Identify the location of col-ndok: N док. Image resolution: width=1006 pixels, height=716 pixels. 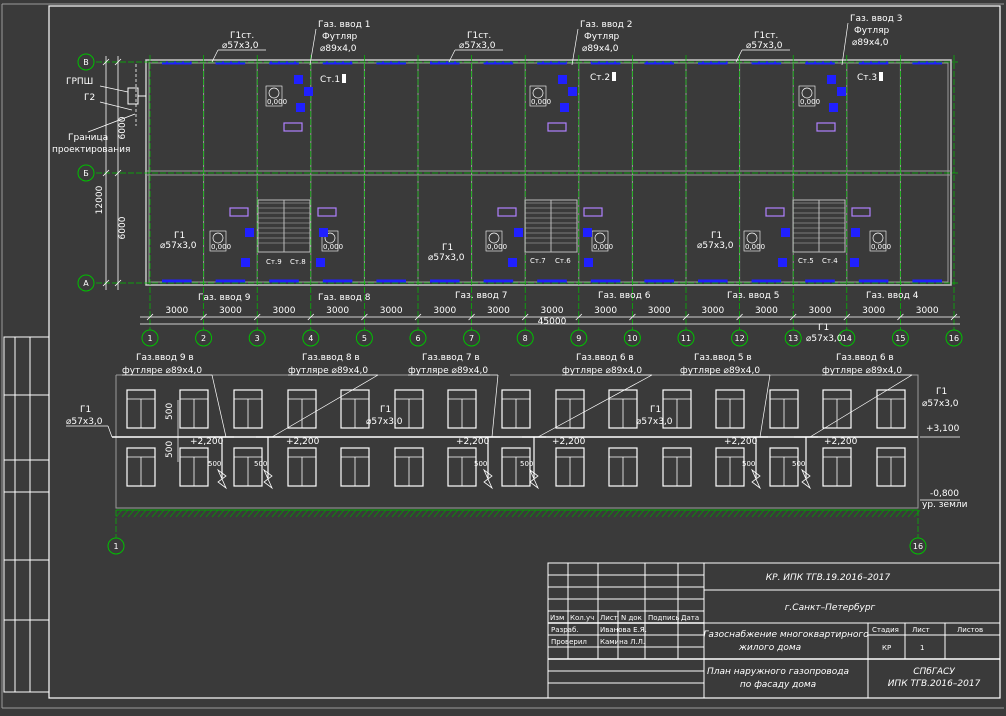
(631, 618).